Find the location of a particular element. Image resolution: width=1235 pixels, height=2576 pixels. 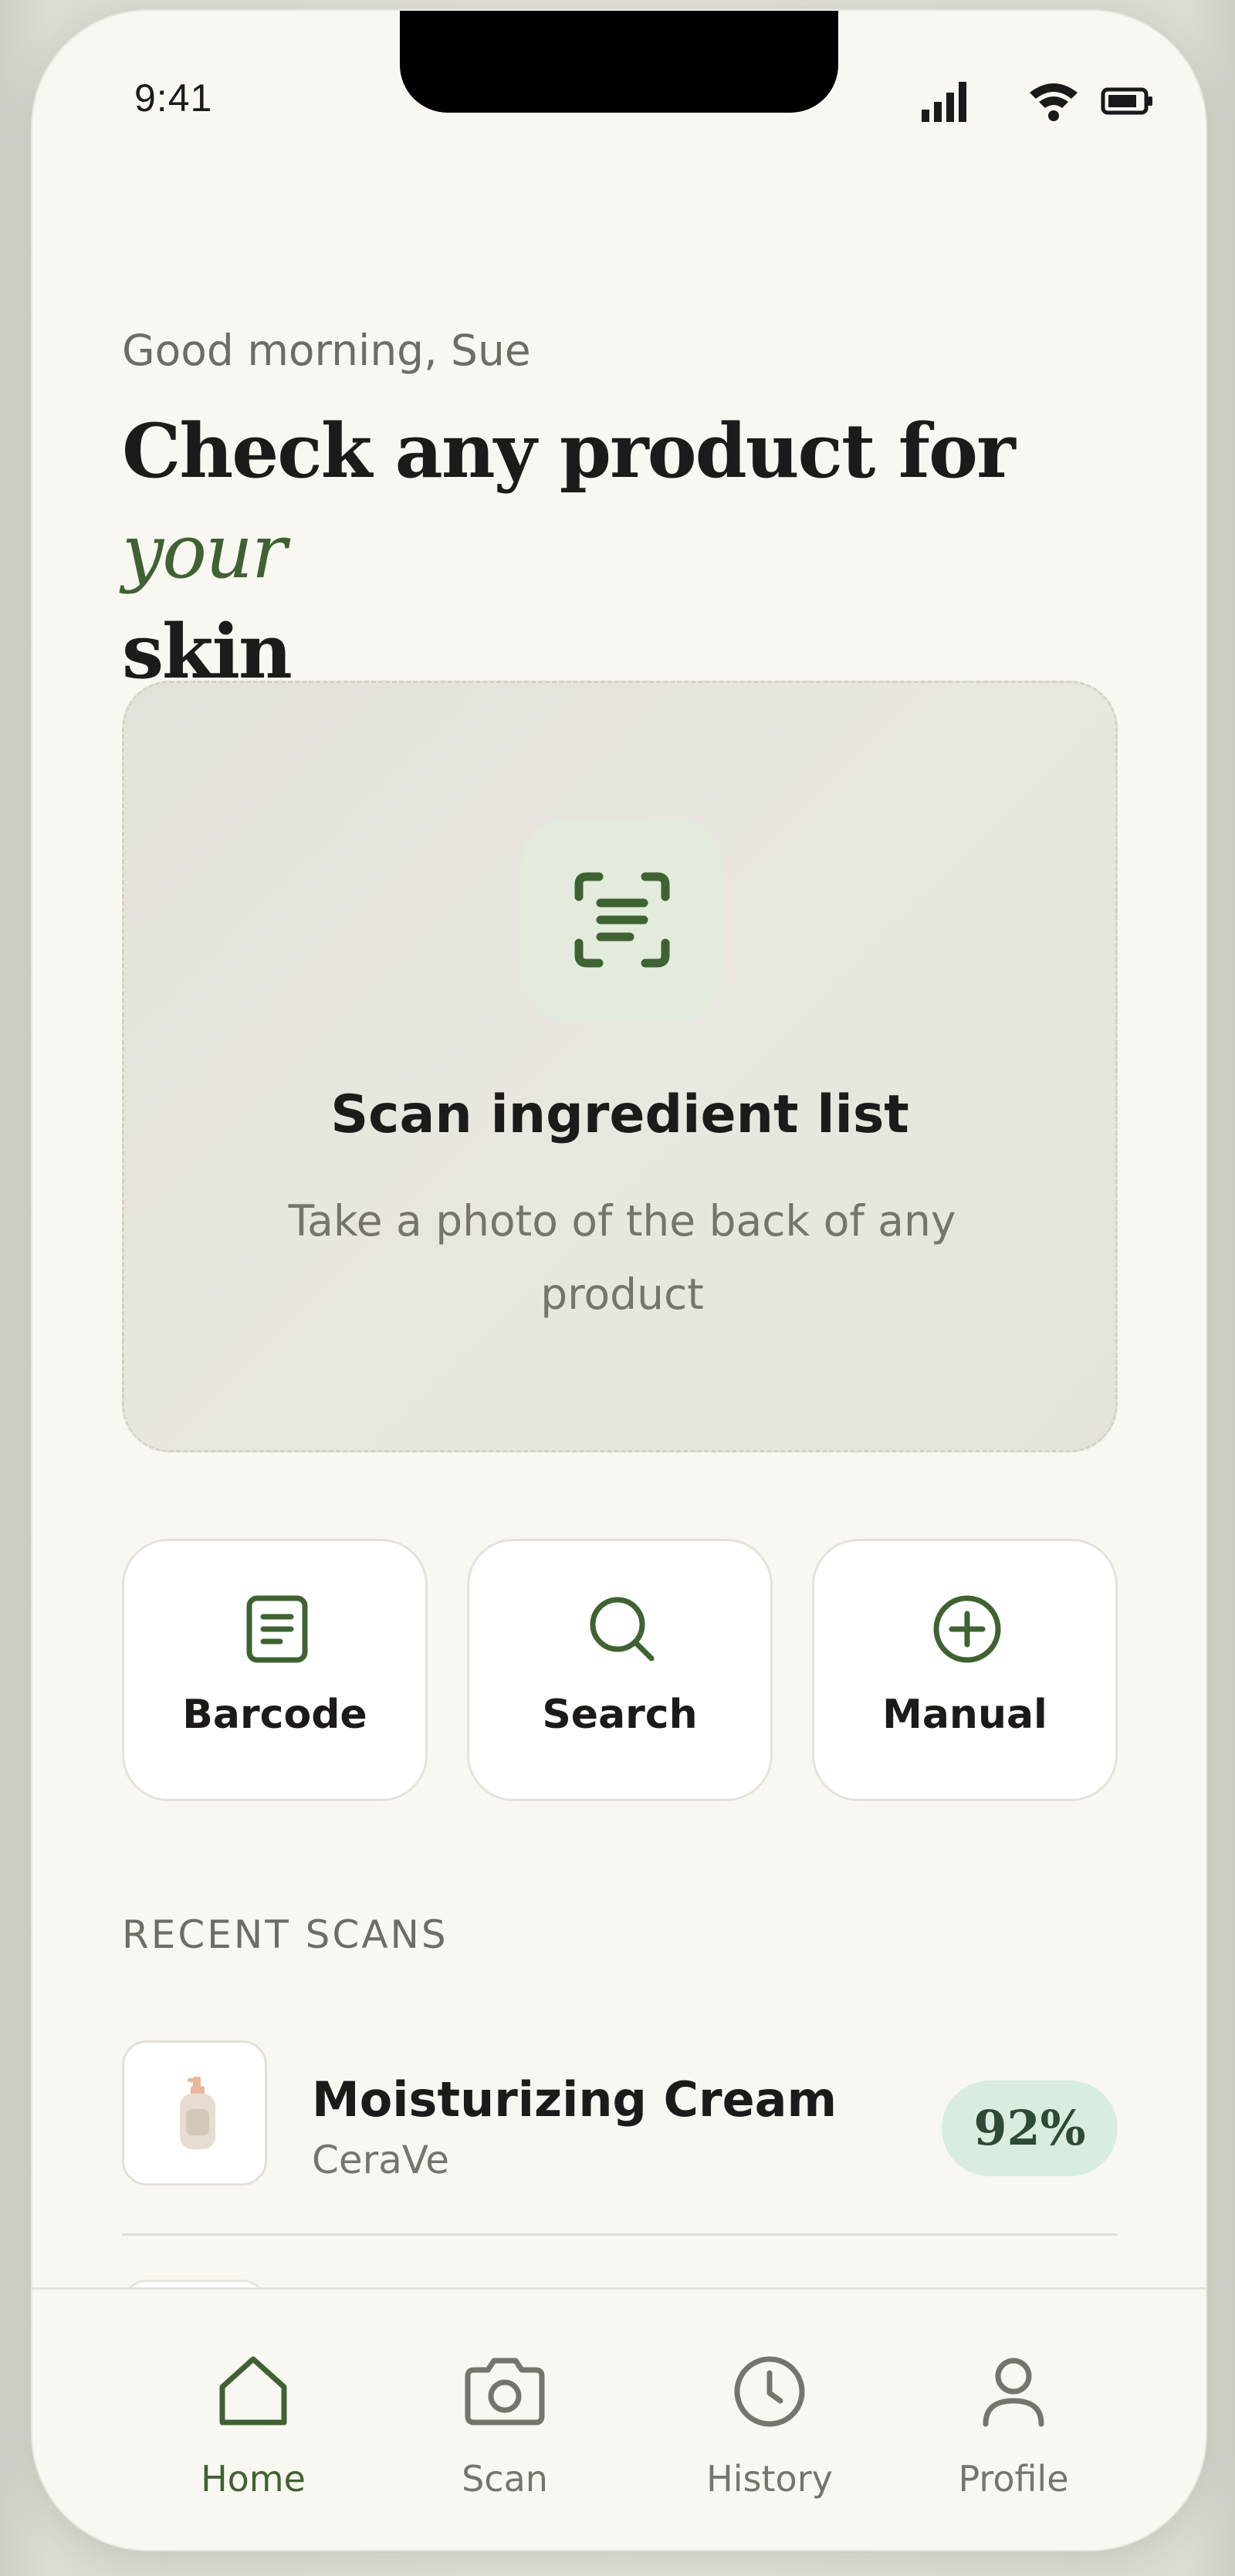

tab-home-label: Home is located at coordinates (253, 2479).